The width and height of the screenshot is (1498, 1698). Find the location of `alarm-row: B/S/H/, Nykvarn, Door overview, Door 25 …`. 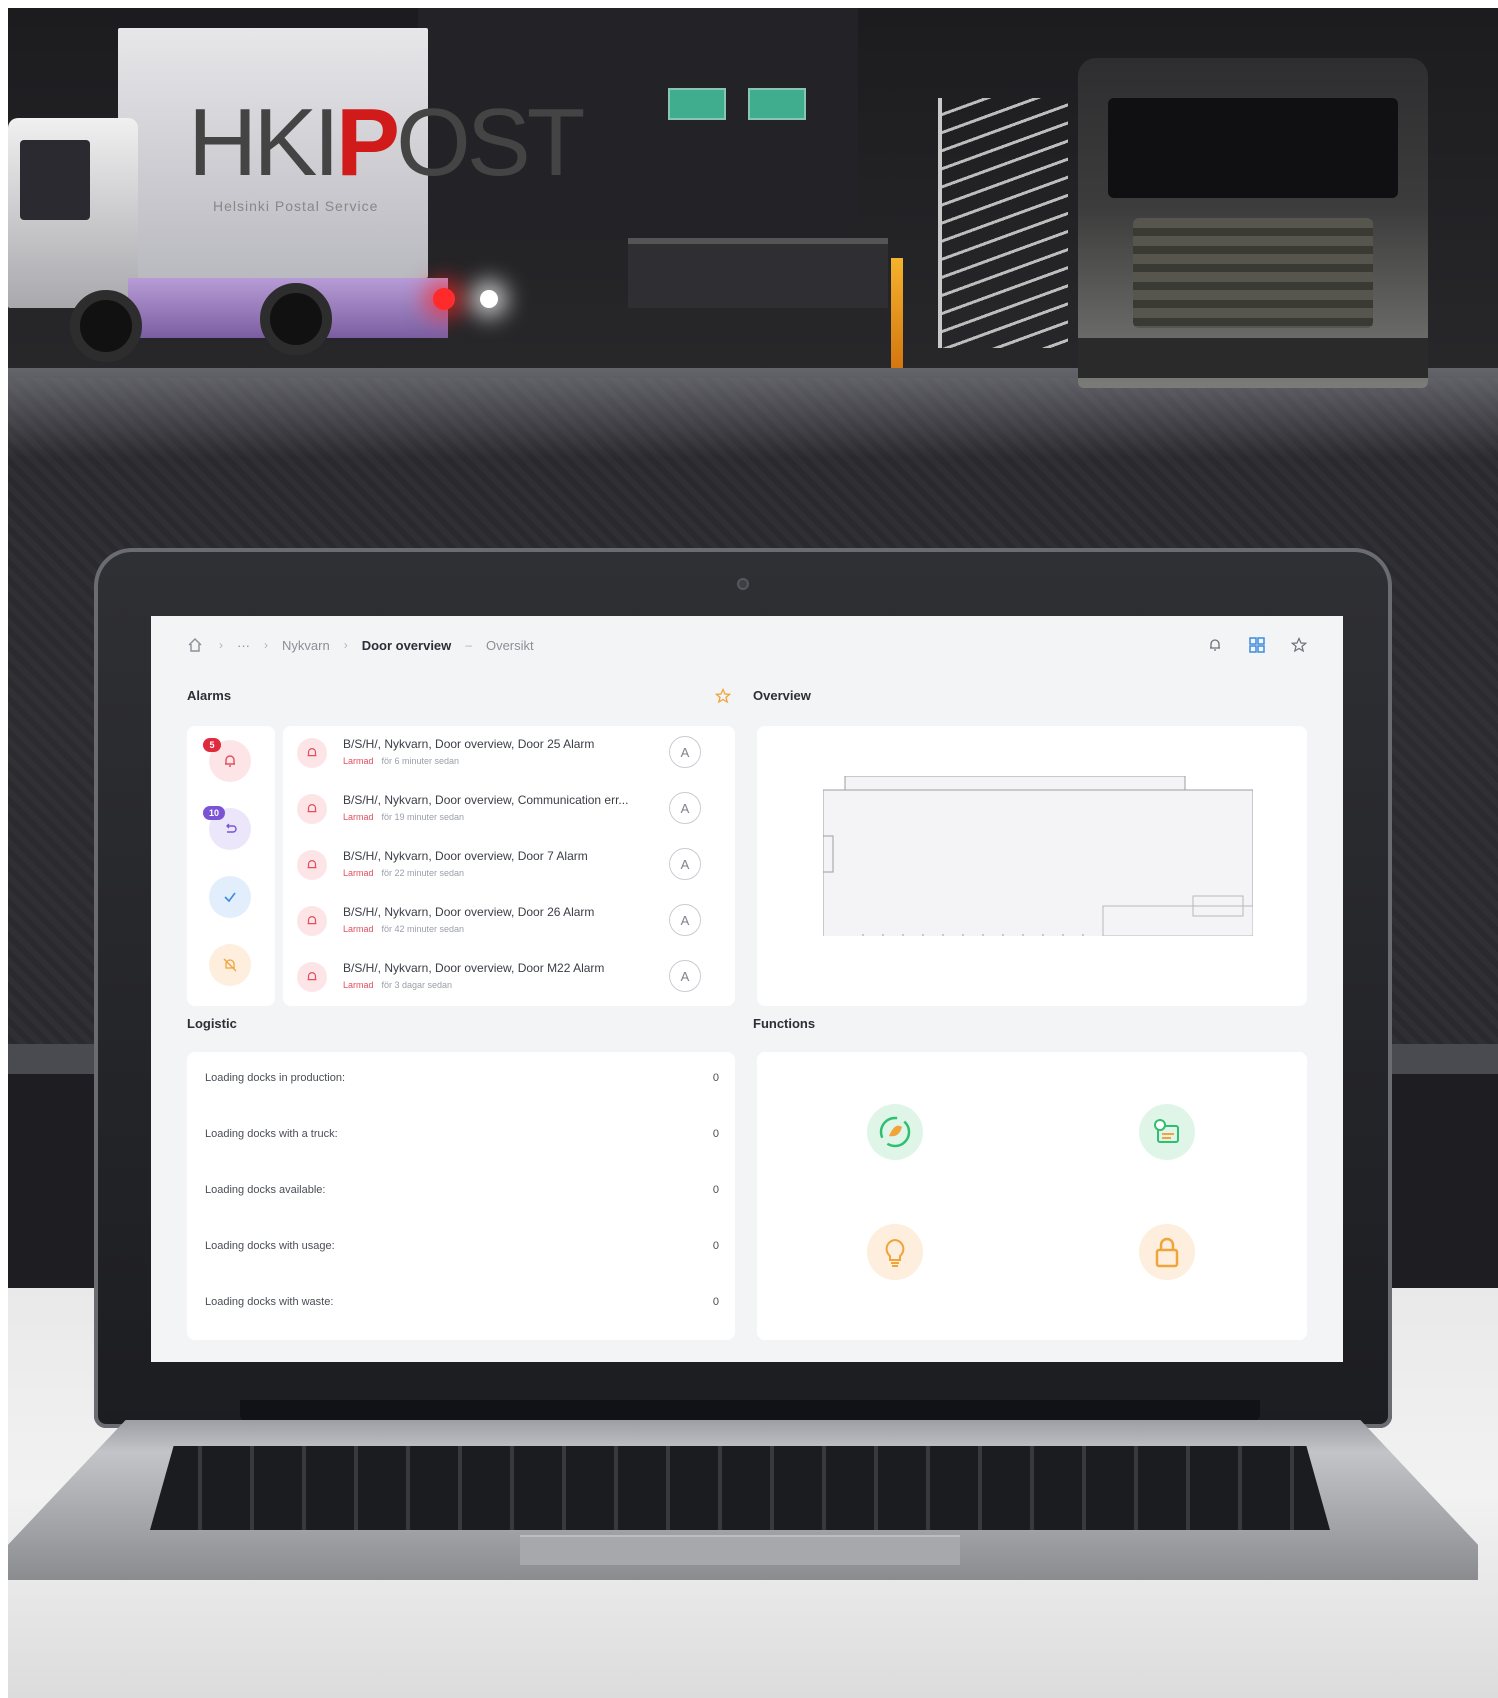

alarm-row: B/S/H/, Nykvarn, Door overview, Door 25 … is located at coordinates (509, 754).